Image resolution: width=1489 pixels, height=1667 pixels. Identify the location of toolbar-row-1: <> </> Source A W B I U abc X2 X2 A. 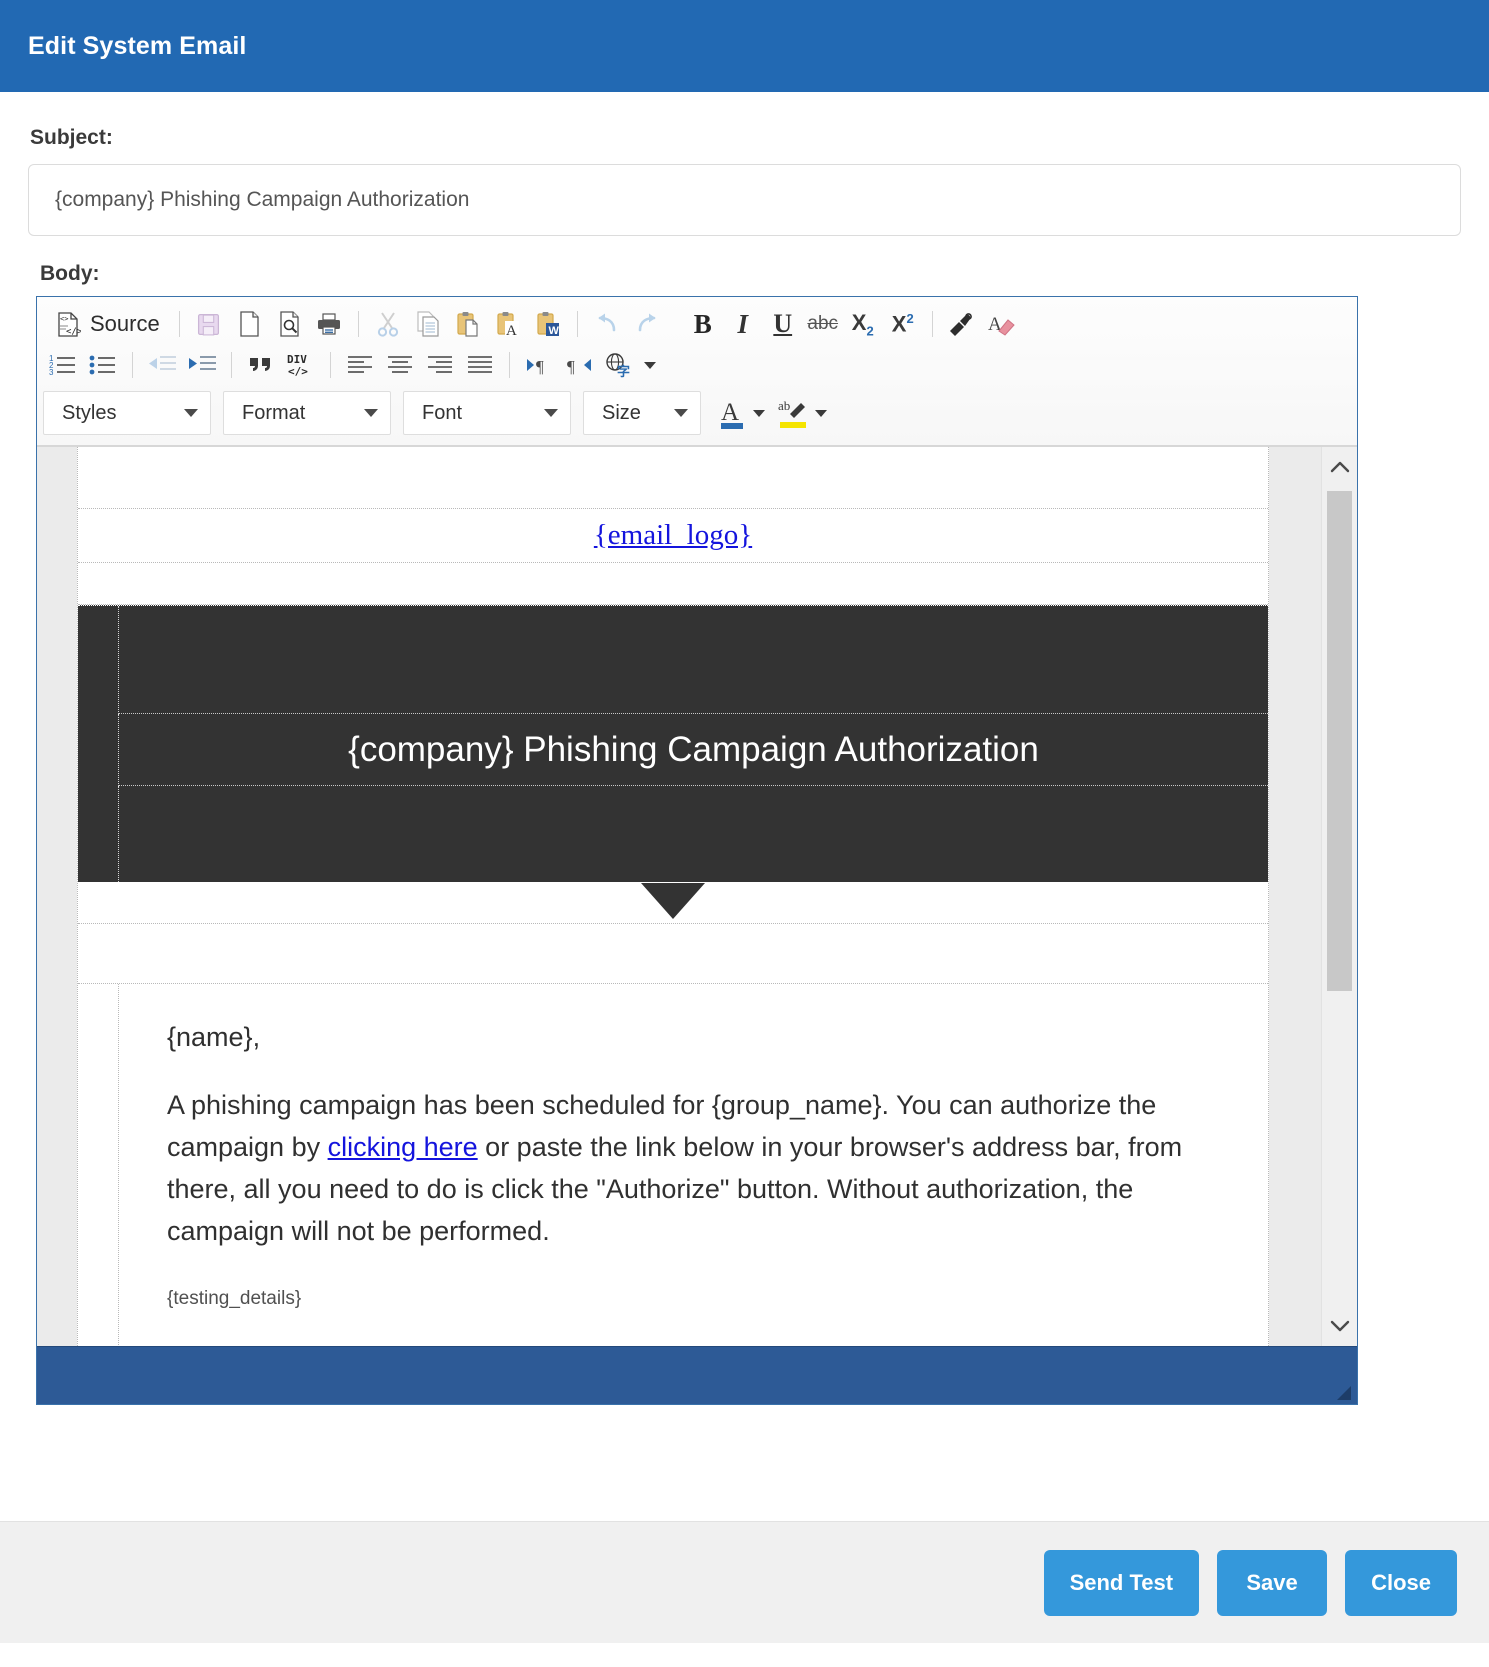
(697, 324).